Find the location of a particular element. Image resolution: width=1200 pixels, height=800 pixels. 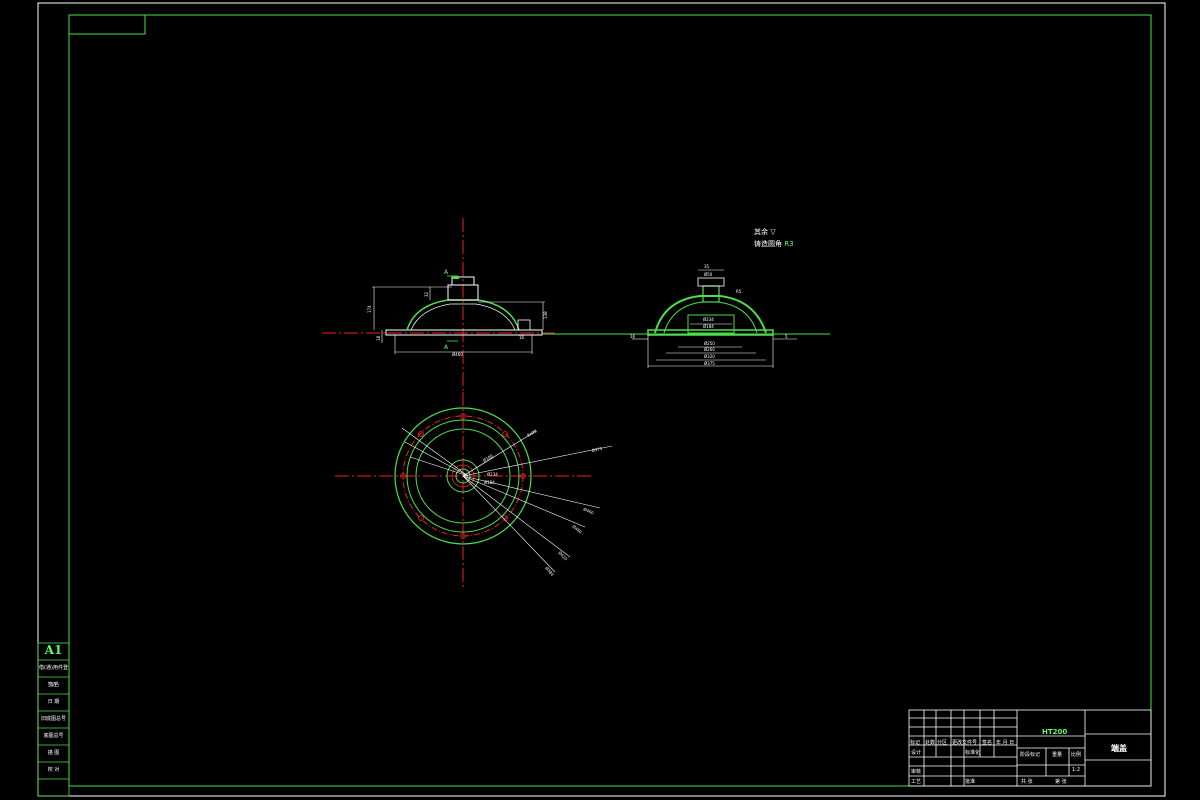

dim-front-bolt: 16 is located at coordinates (522, 337).